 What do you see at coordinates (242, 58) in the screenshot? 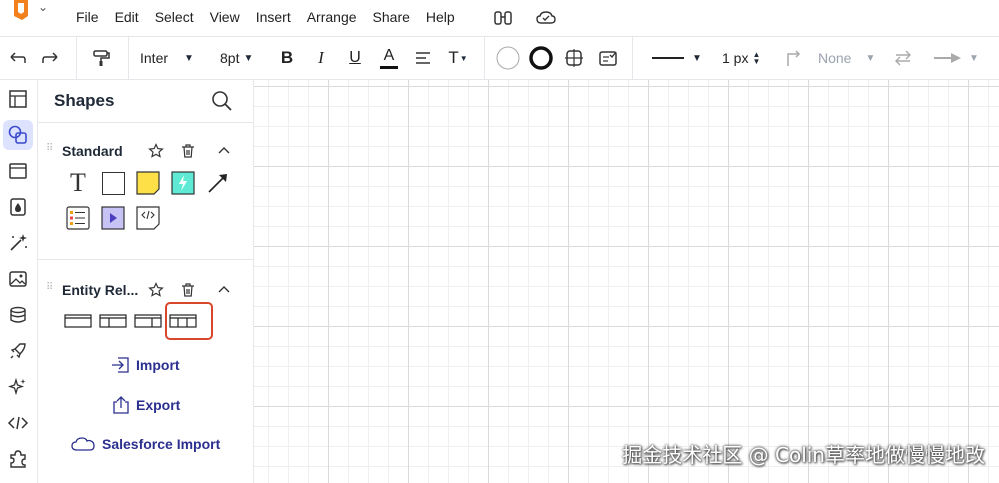
I see `font-size-select: 8pt ▼` at bounding box center [242, 58].